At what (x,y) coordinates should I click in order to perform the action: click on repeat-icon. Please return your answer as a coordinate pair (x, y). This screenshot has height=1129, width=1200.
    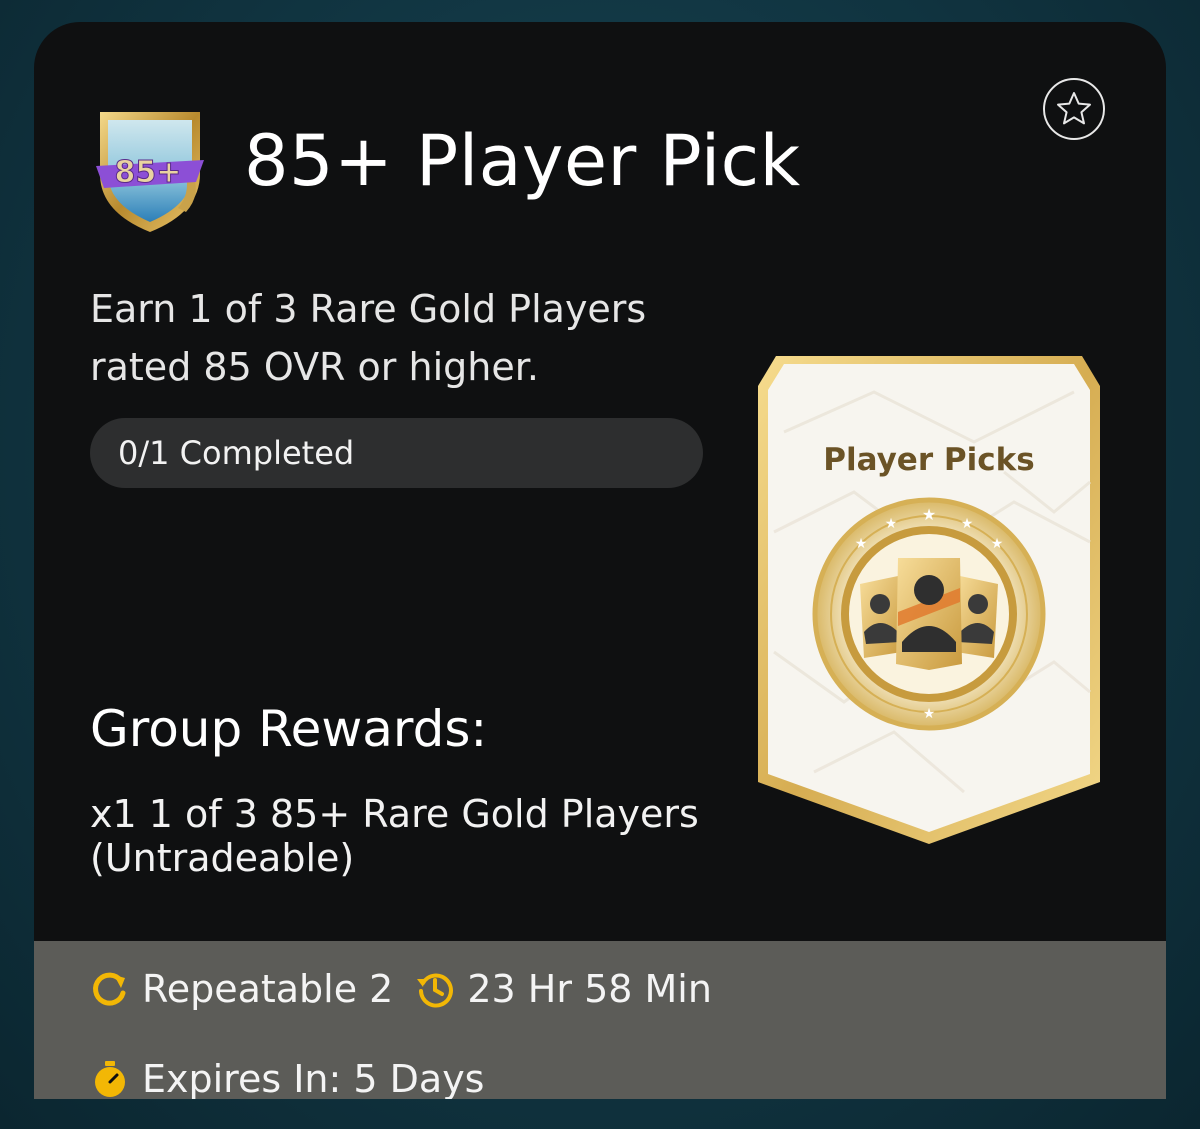
    Looking at the image, I should click on (109, 989).